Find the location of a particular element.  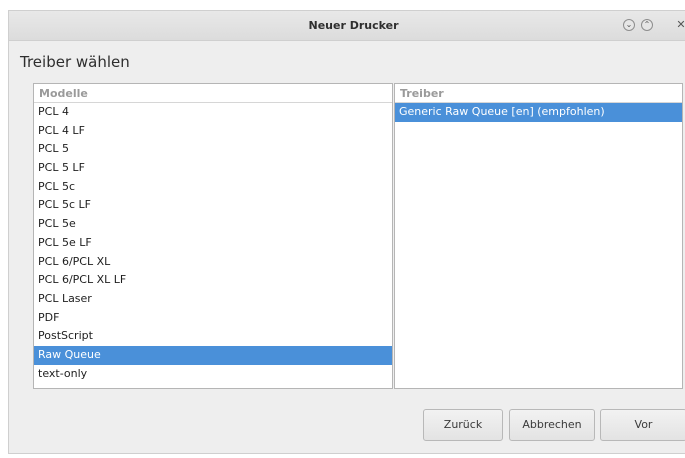

drivers-column-header: Treiber is located at coordinates (538, 93).